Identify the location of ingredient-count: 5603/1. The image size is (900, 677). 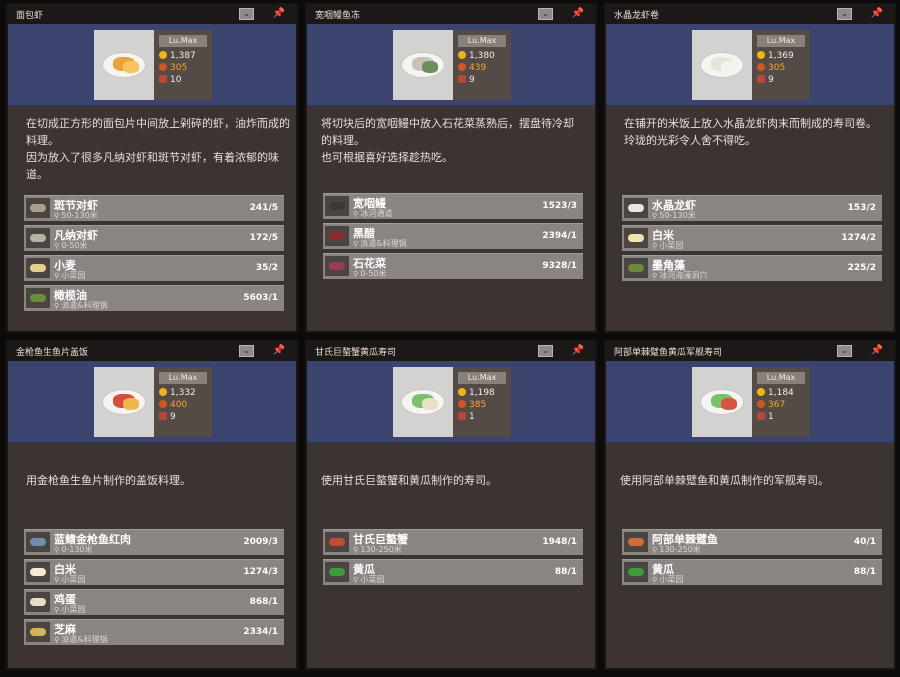
(260, 298).